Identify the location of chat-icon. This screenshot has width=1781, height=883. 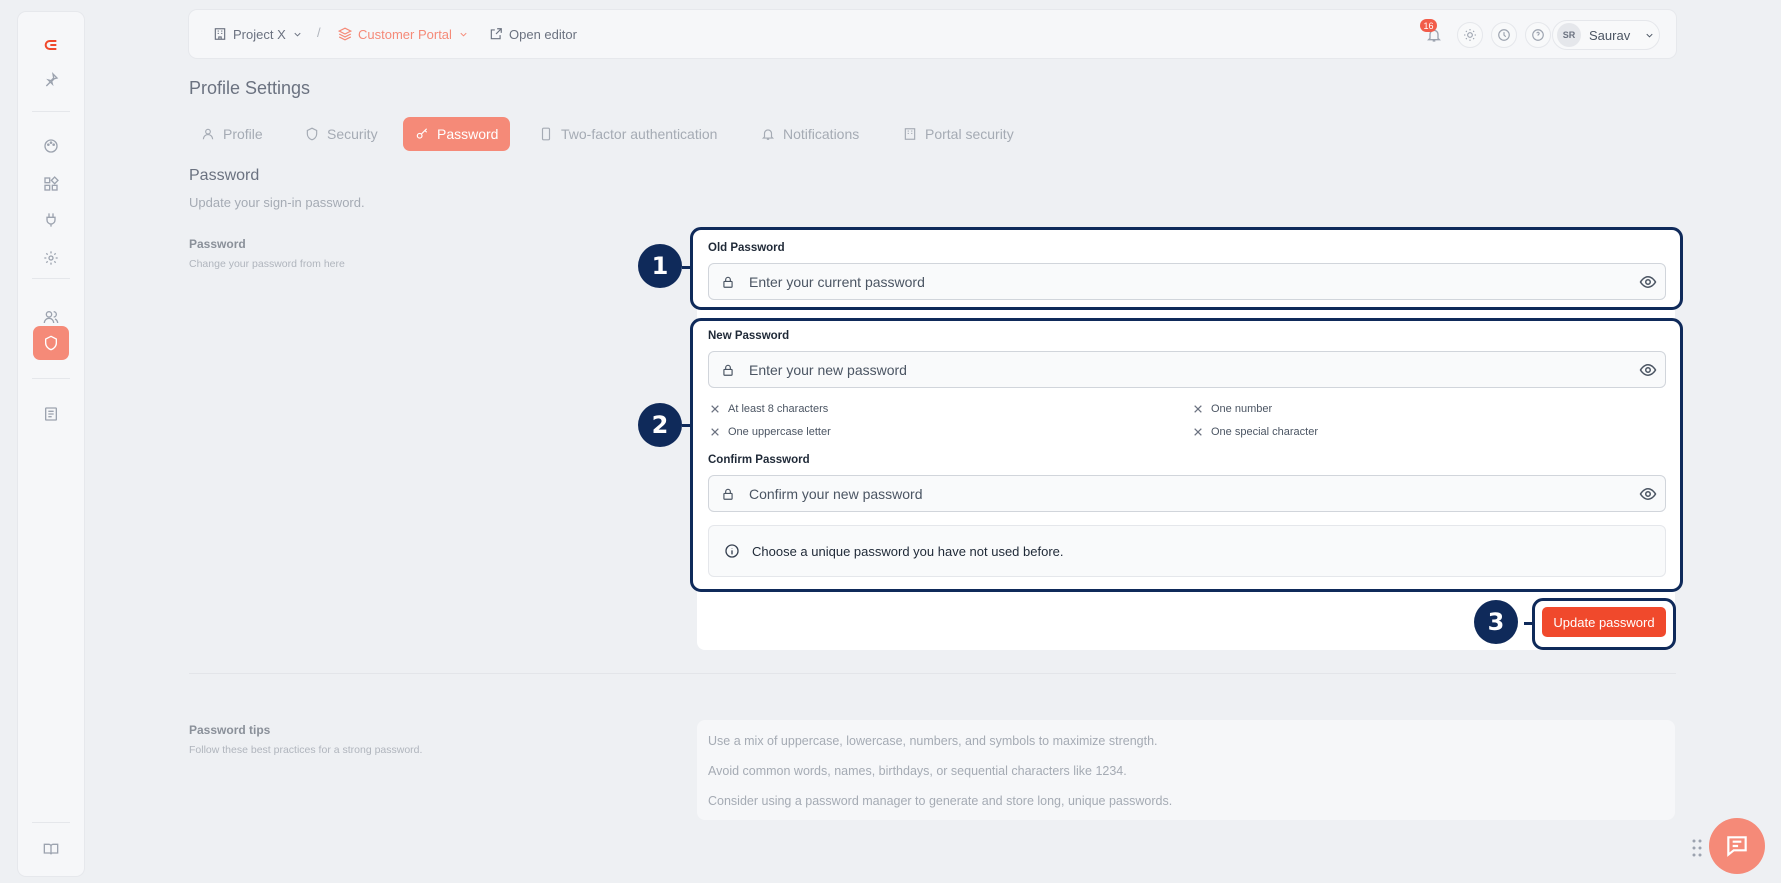
(1737, 846).